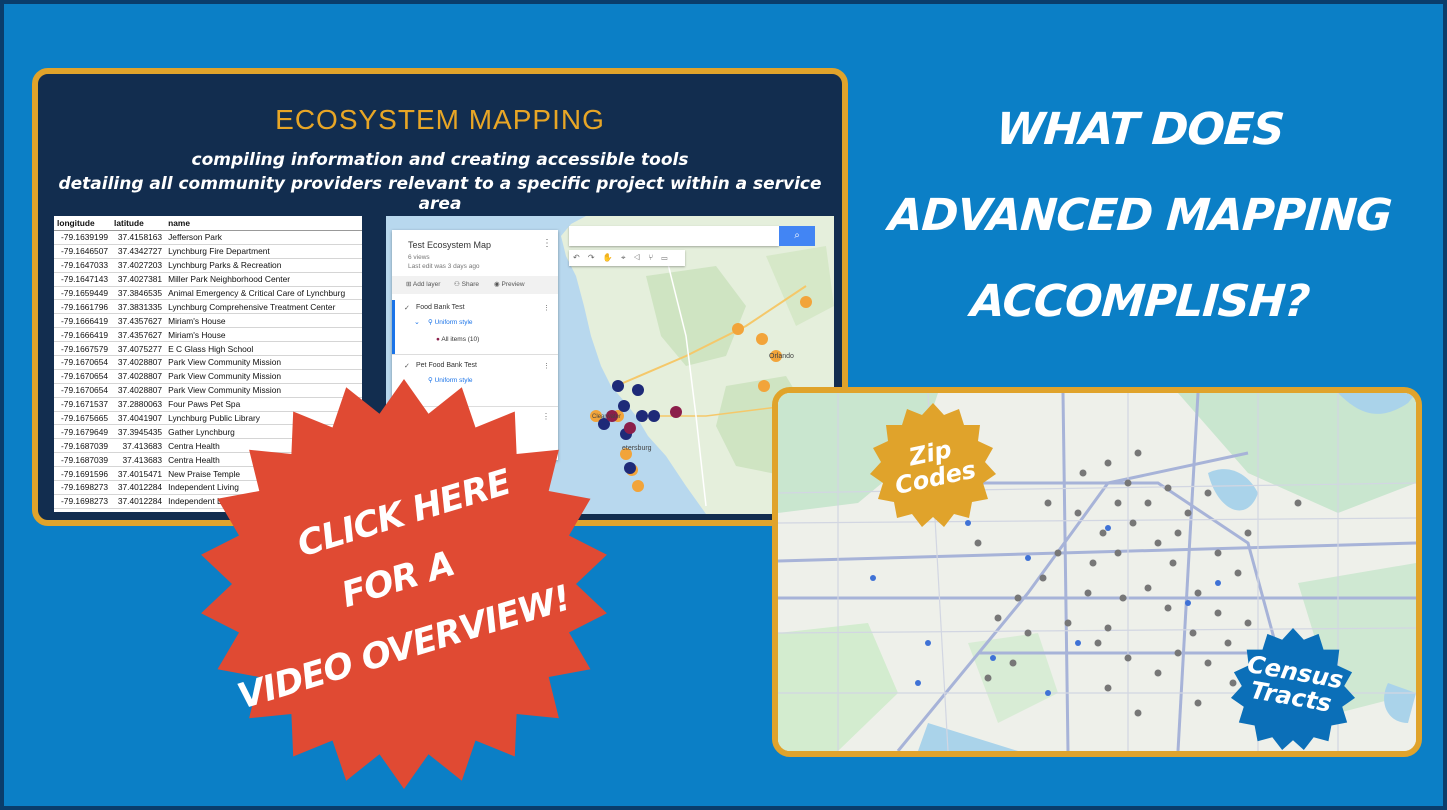 The image size is (1447, 810). What do you see at coordinates (263, 279) in the screenshot?
I see `cell-name: Miller Park Neighborhood Center` at bounding box center [263, 279].